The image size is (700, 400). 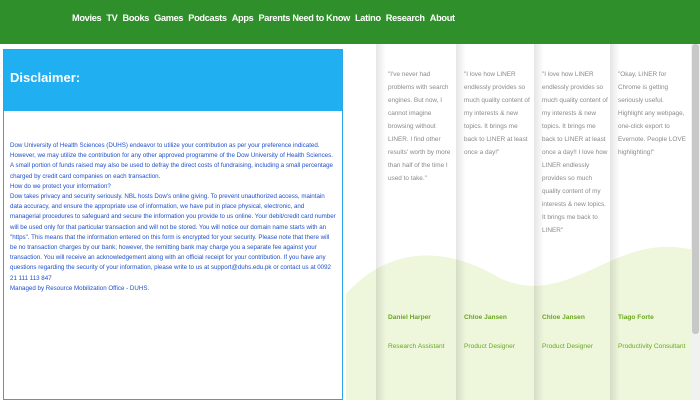 I want to click on page-scrollbar, so click(x=695, y=222).